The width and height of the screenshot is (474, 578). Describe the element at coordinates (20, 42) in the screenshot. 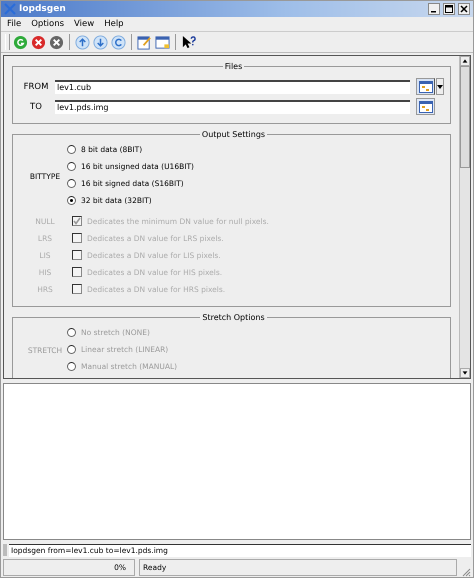

I see `run-icon` at that location.